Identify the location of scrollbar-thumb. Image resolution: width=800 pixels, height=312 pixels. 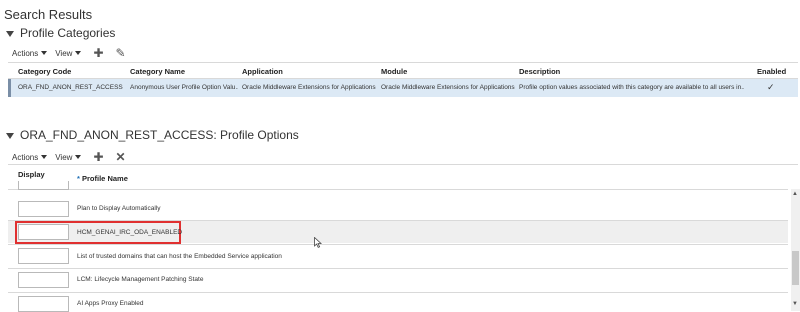
(795, 268).